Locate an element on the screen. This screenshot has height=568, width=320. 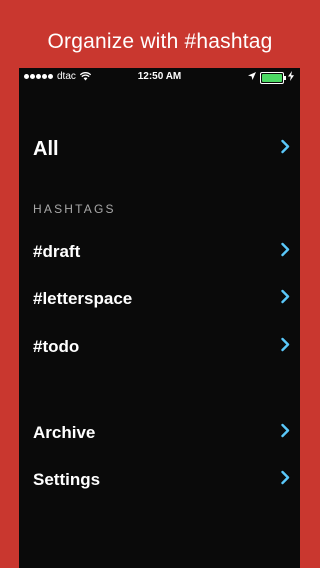
menu-item-archive-label: Archive is located at coordinates (64, 432).